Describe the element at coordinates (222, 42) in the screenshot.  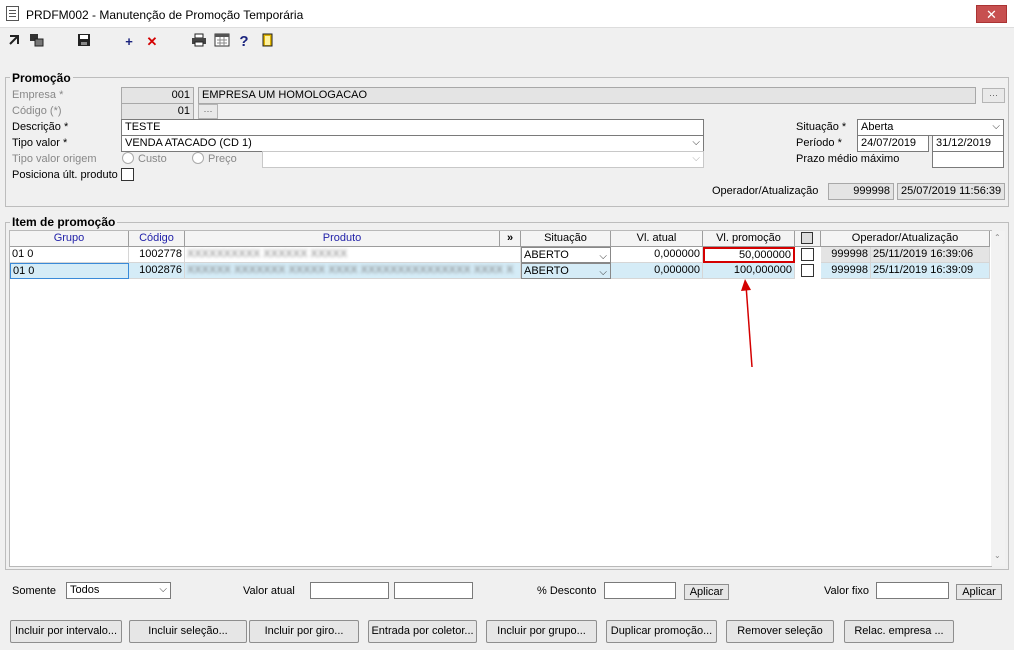
I see `calendar-icon` at that location.